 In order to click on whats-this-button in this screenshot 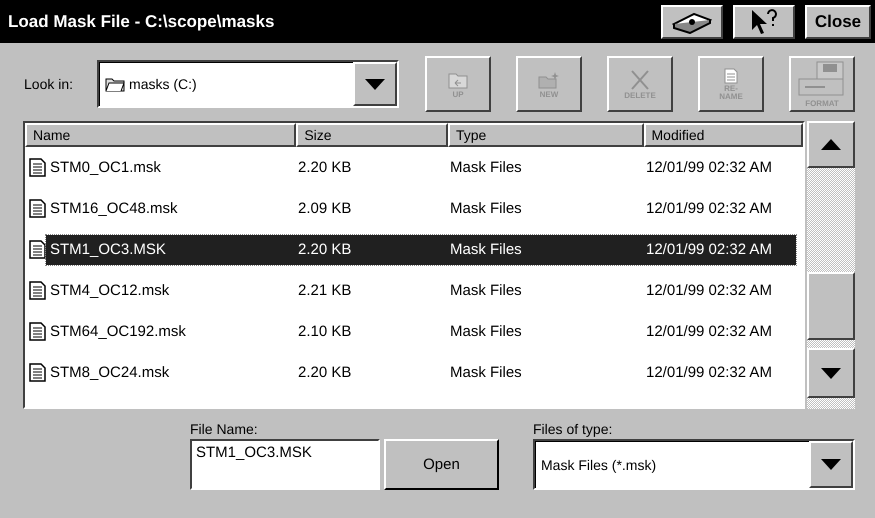, I will do `click(764, 21)`.